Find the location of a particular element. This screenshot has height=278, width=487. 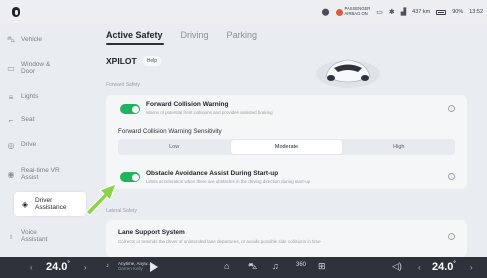

temp-left-unit: ° is located at coordinates (68, 264).